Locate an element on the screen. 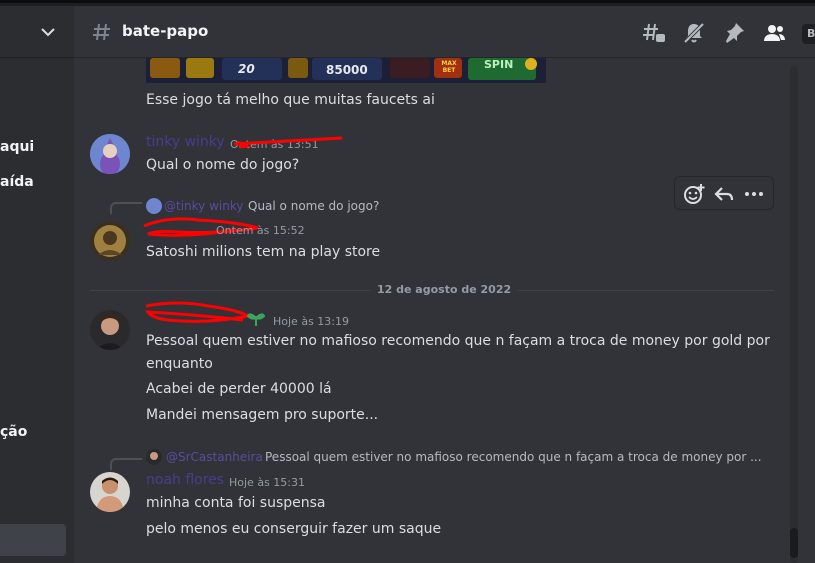 The width and height of the screenshot is (815, 563). channel-sidebar: aqui aída ção is located at coordinates (37, 284).